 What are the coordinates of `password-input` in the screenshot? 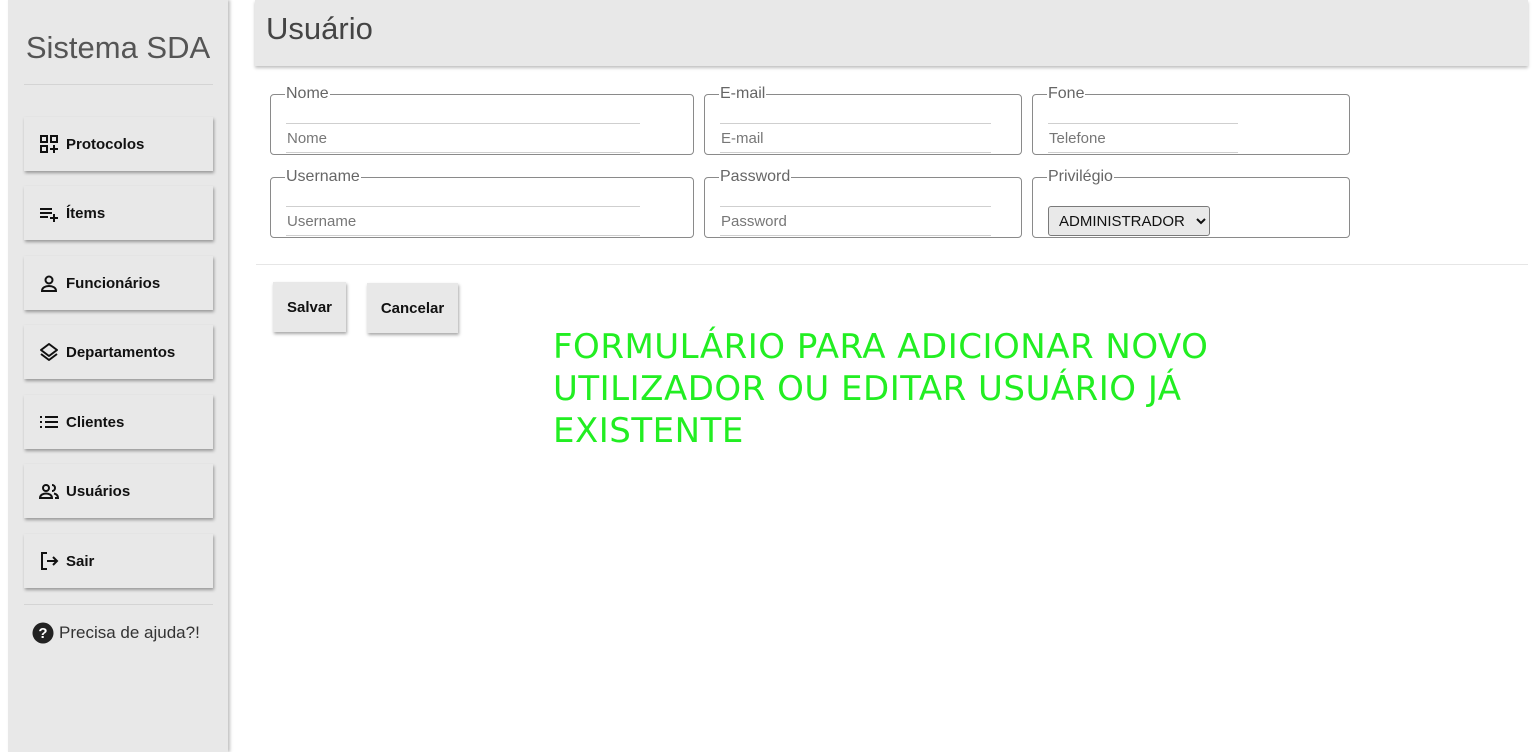 It's located at (855, 221).